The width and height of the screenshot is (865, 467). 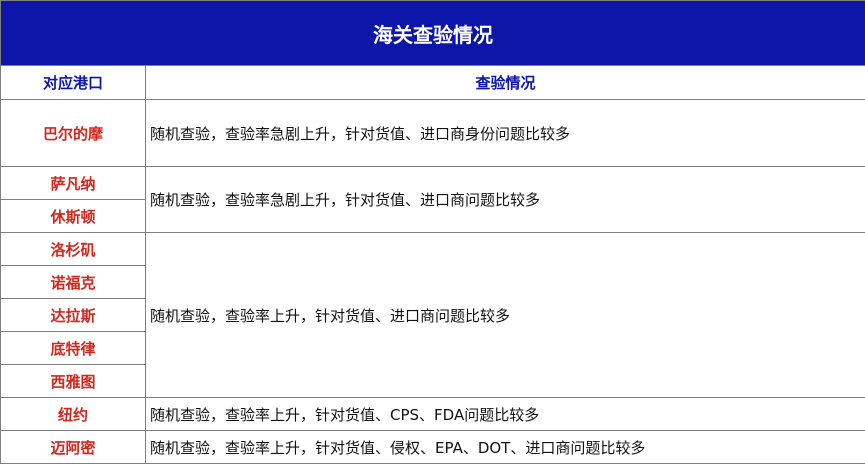 What do you see at coordinates (73, 414) in the screenshot?
I see `port-cell: 纽约` at bounding box center [73, 414].